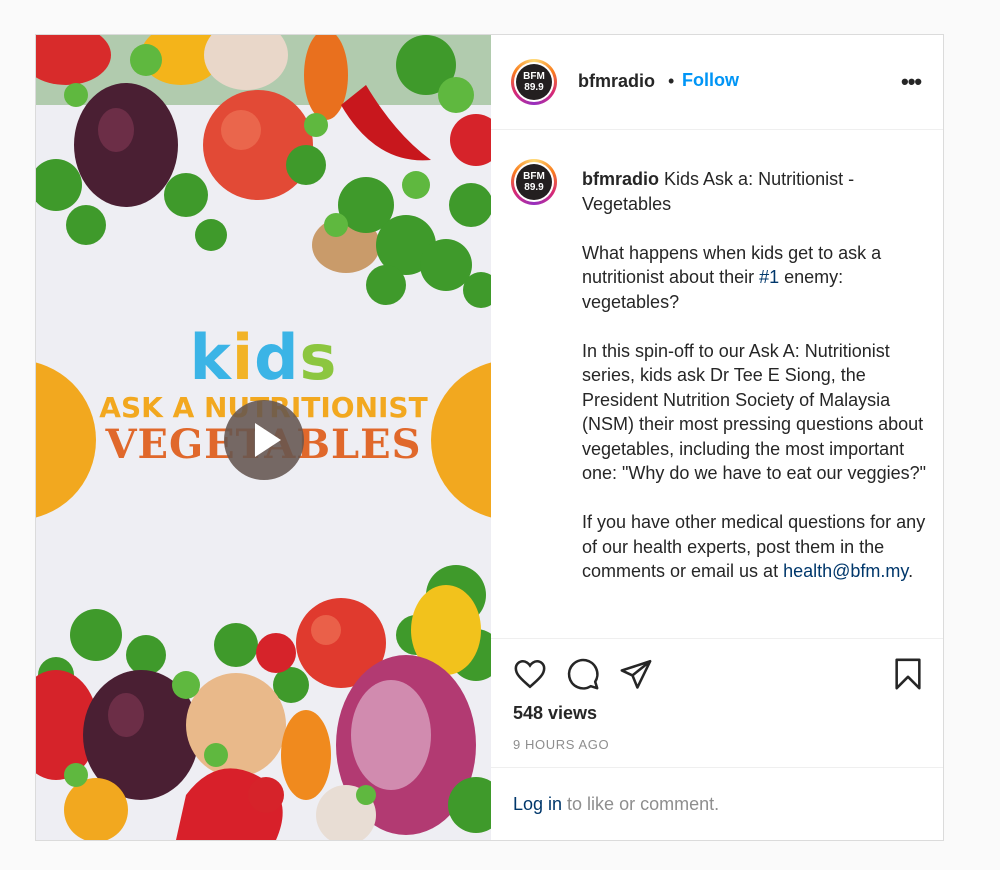 Image resolution: width=1000 pixels, height=870 pixels. I want to click on caption-avatar: BFM 89.9, so click(534, 182).